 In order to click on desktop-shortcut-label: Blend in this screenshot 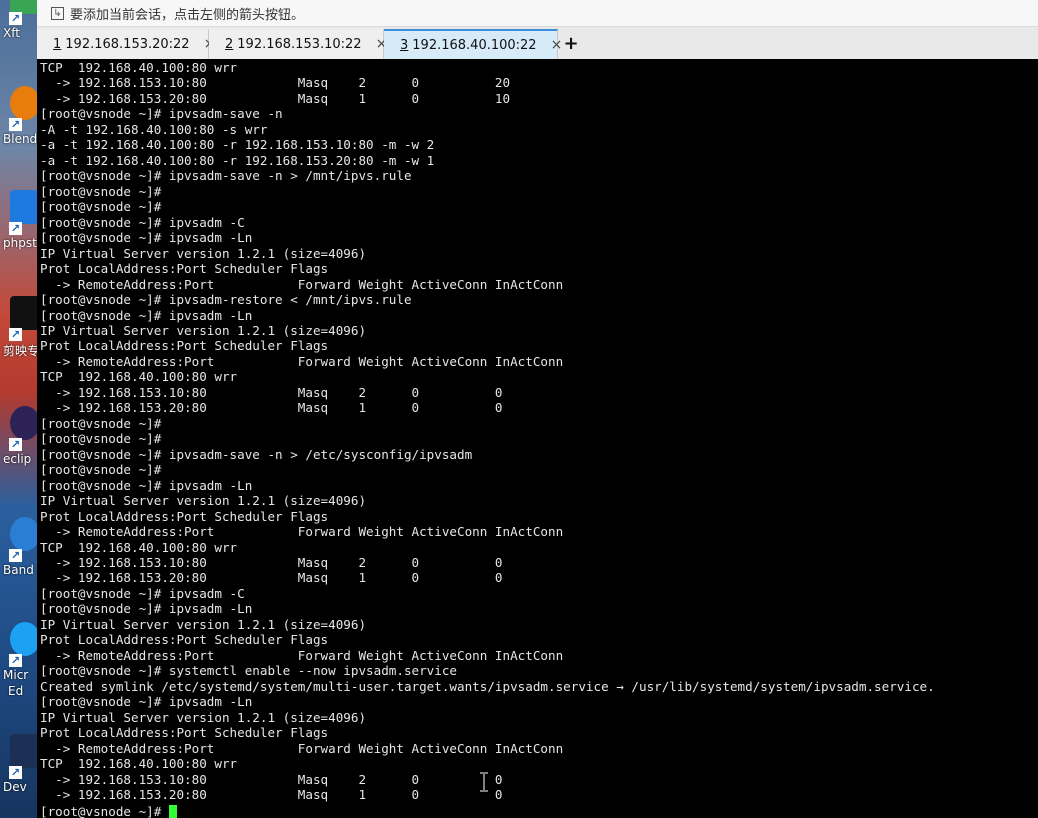, I will do `click(20, 139)`.